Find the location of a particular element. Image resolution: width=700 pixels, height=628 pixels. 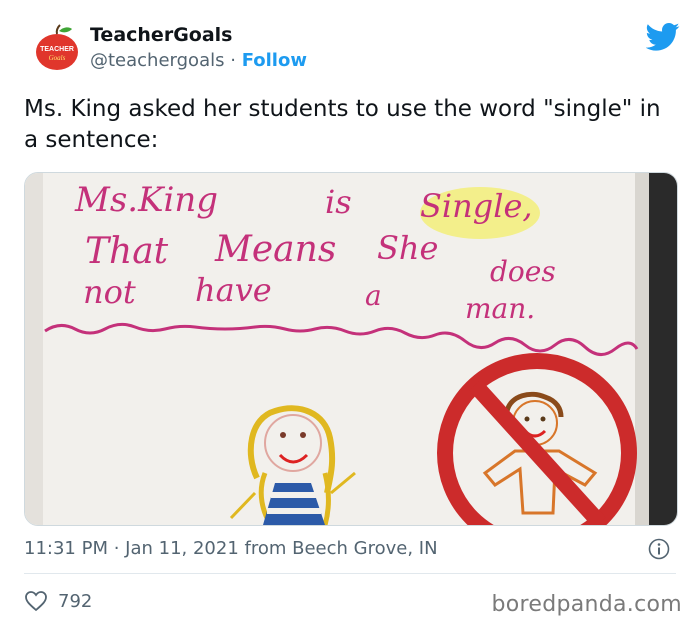

apple-logo-icon: TEACHER Goals is located at coordinates (57, 47).